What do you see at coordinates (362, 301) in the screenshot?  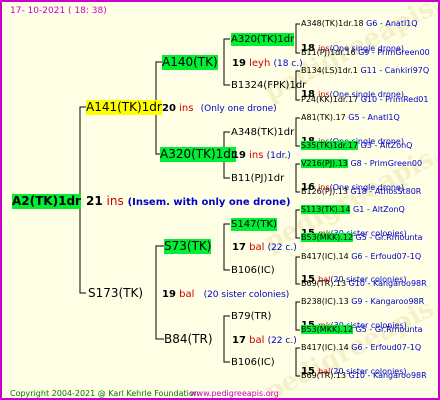 I see `gen4-queen: B238(IC).13 G9 - Kangaroo98R` at bounding box center [362, 301].